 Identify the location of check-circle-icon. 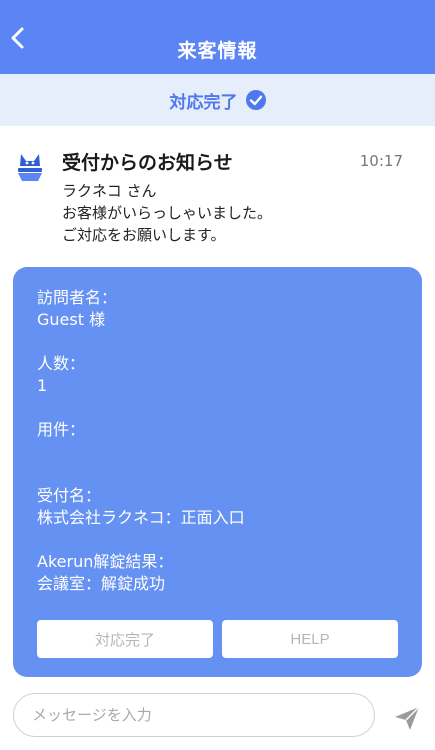
(255, 100).